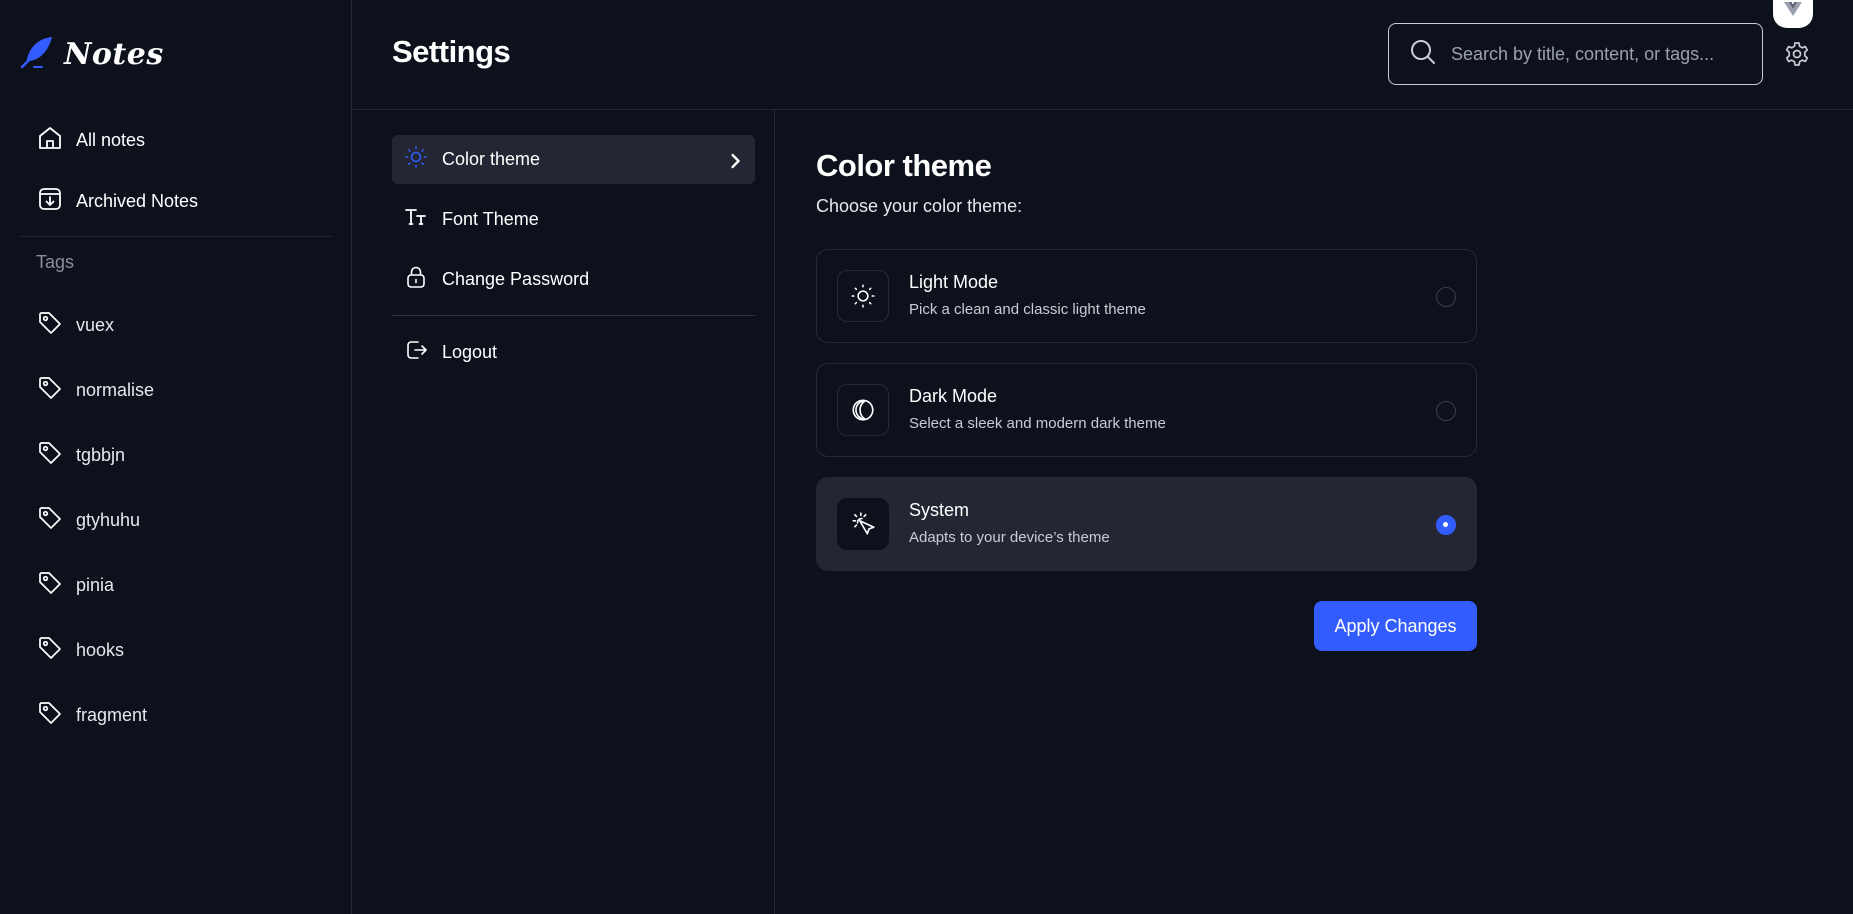 This screenshot has height=914, width=1853. Describe the element at coordinates (112, 715) in the screenshot. I see `tag-label: fragment` at that location.